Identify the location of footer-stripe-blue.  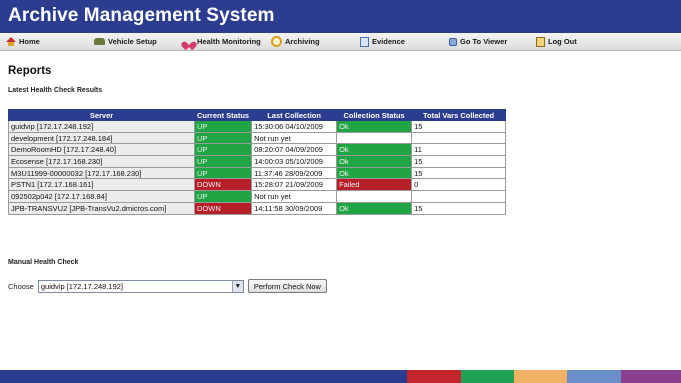
(203, 376).